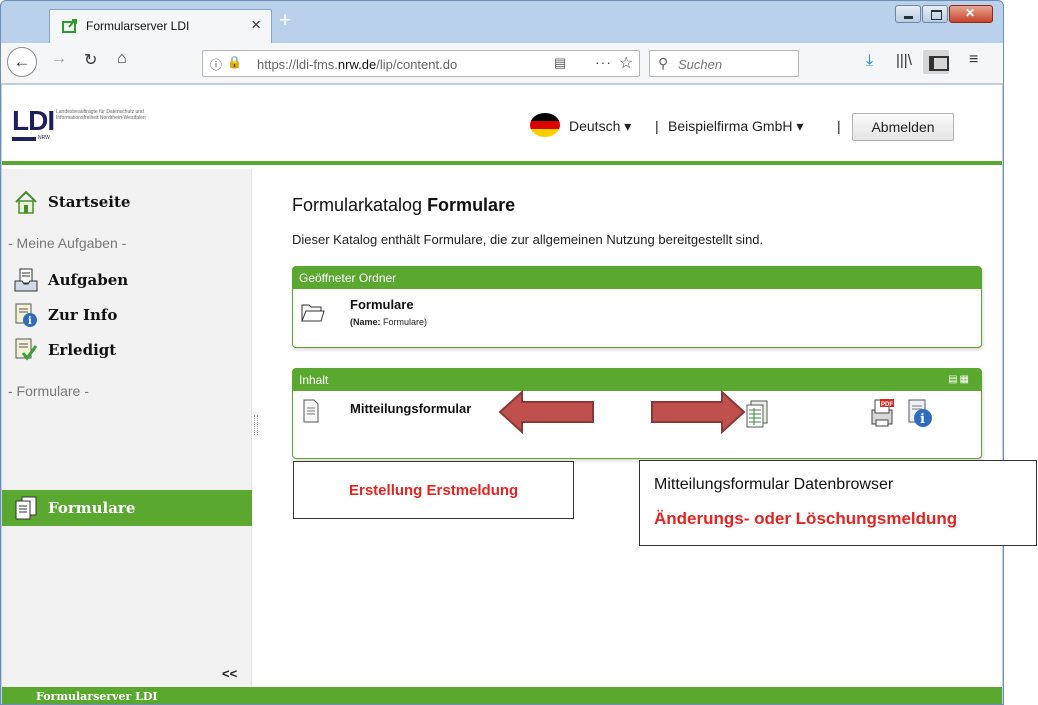 The image size is (1038, 705). Describe the element at coordinates (59, 59) in the screenshot. I see `forward-arrow-icon: →` at that location.